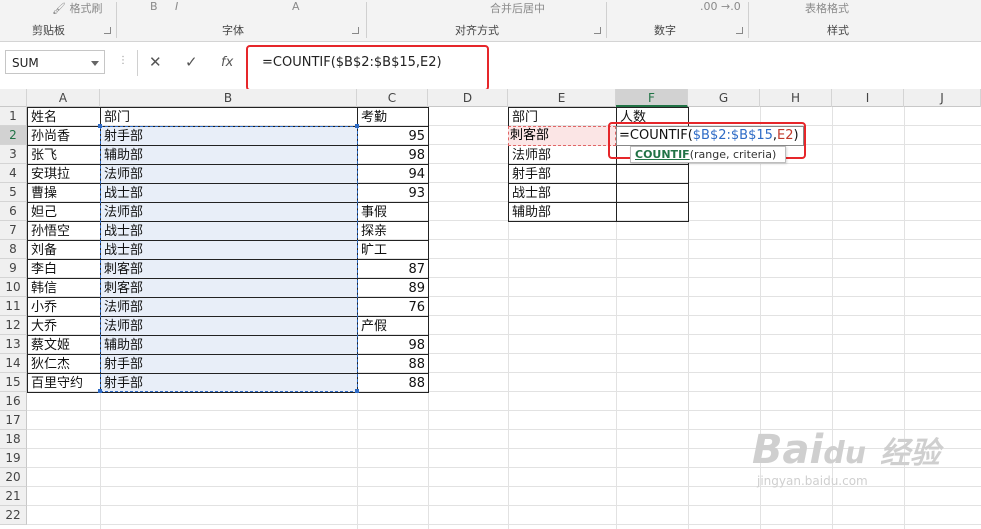 This screenshot has height=529, width=981. I want to click on table-cell: 曹操, so click(64, 193).